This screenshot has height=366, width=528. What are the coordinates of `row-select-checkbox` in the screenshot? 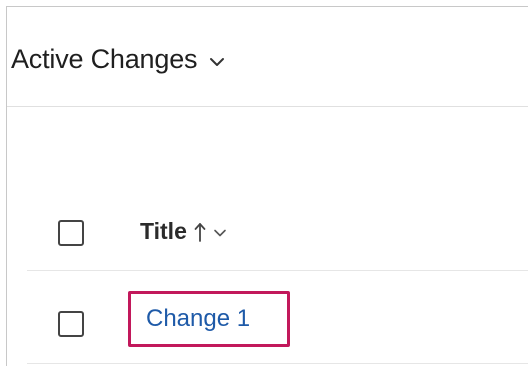 It's located at (71, 324).